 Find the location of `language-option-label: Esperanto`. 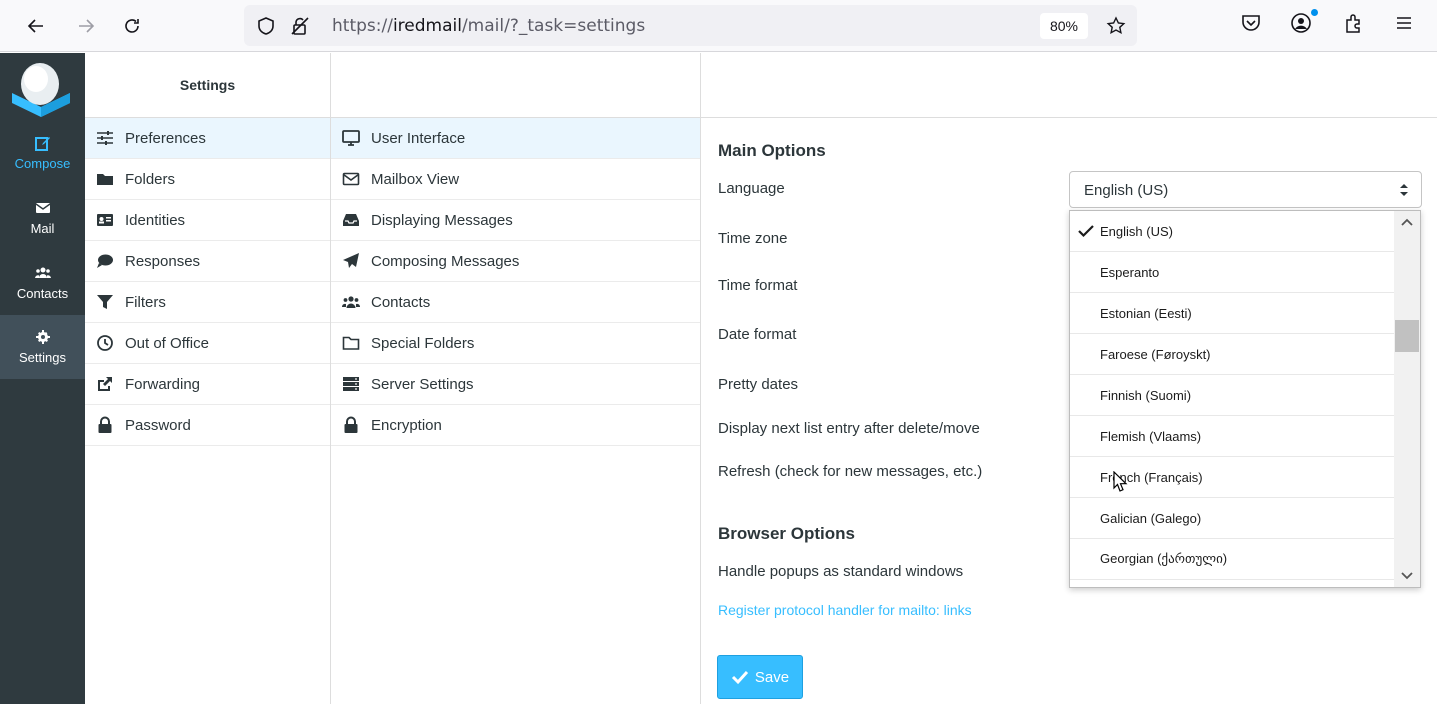

language-option-label: Esperanto is located at coordinates (1130, 272).